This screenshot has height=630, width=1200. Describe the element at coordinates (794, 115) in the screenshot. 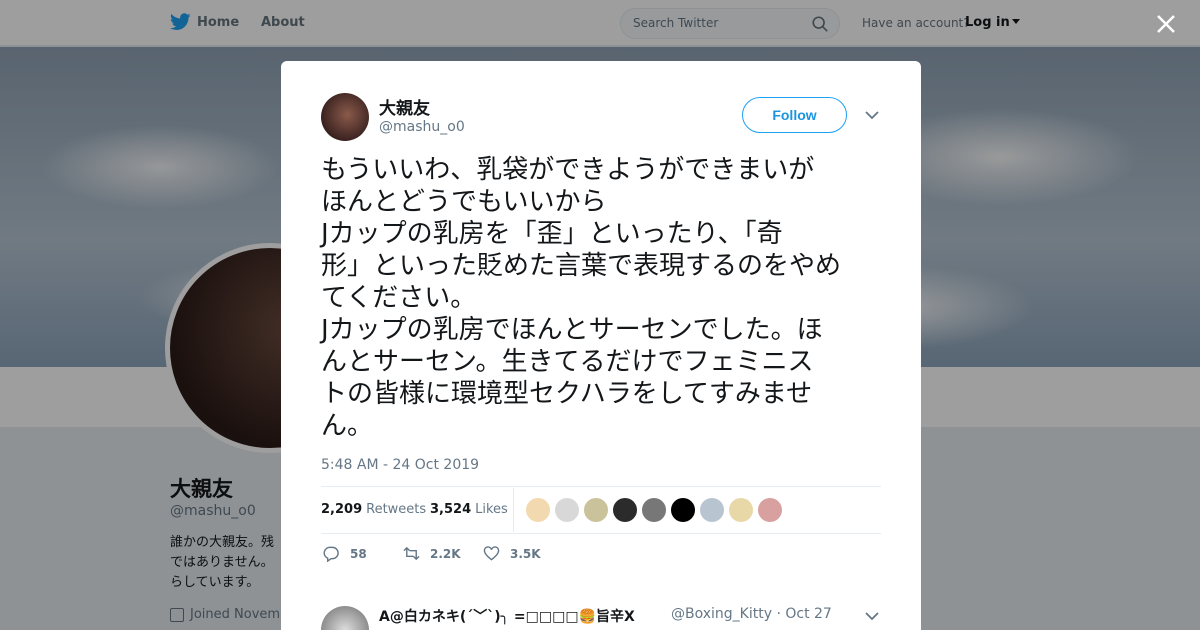

I see `follow-button: Follow` at that location.